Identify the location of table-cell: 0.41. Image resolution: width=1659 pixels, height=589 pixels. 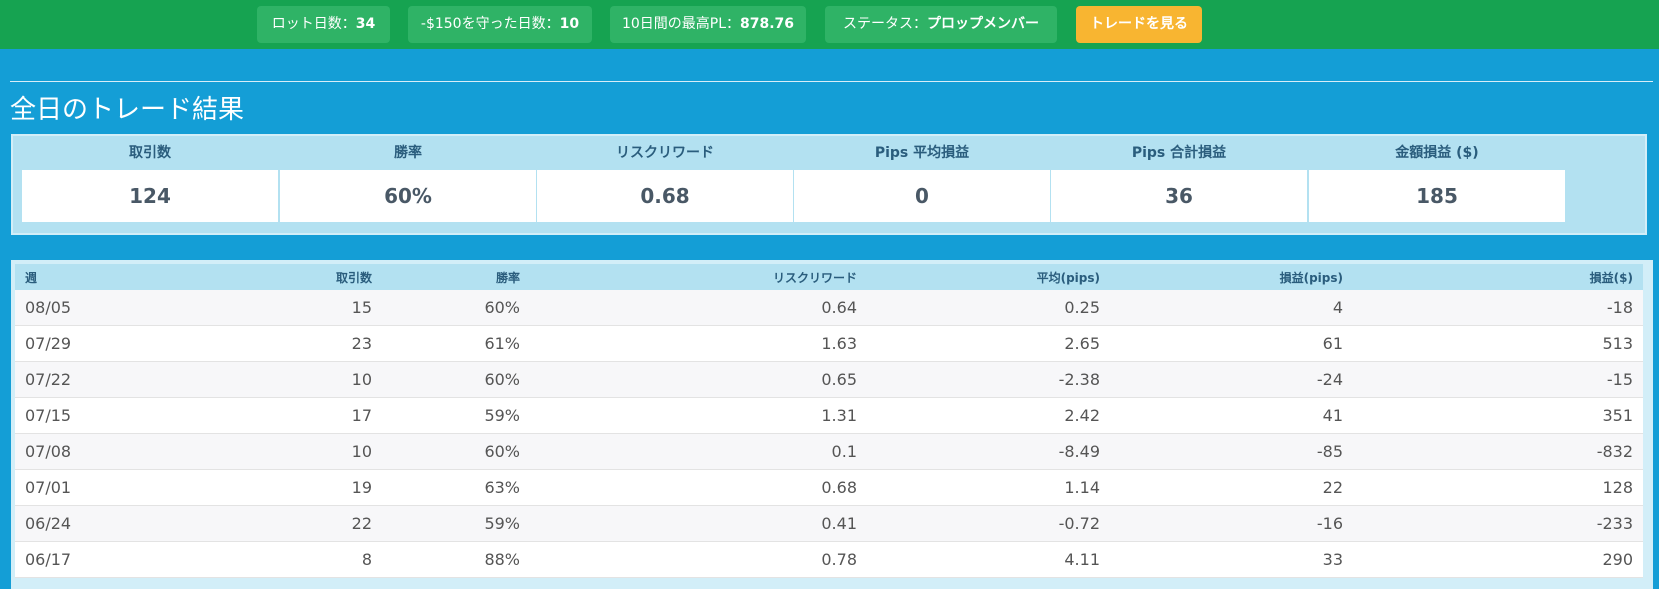
(698, 523).